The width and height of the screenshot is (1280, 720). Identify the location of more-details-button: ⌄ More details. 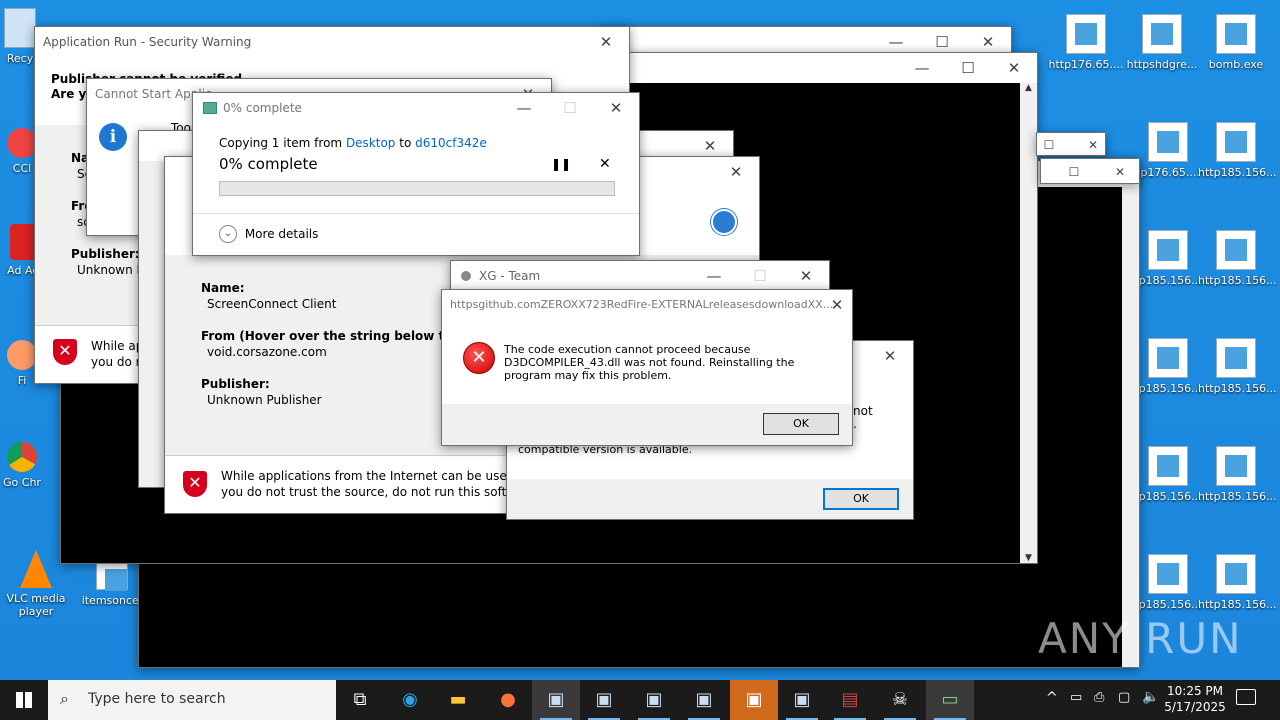
(268, 234).